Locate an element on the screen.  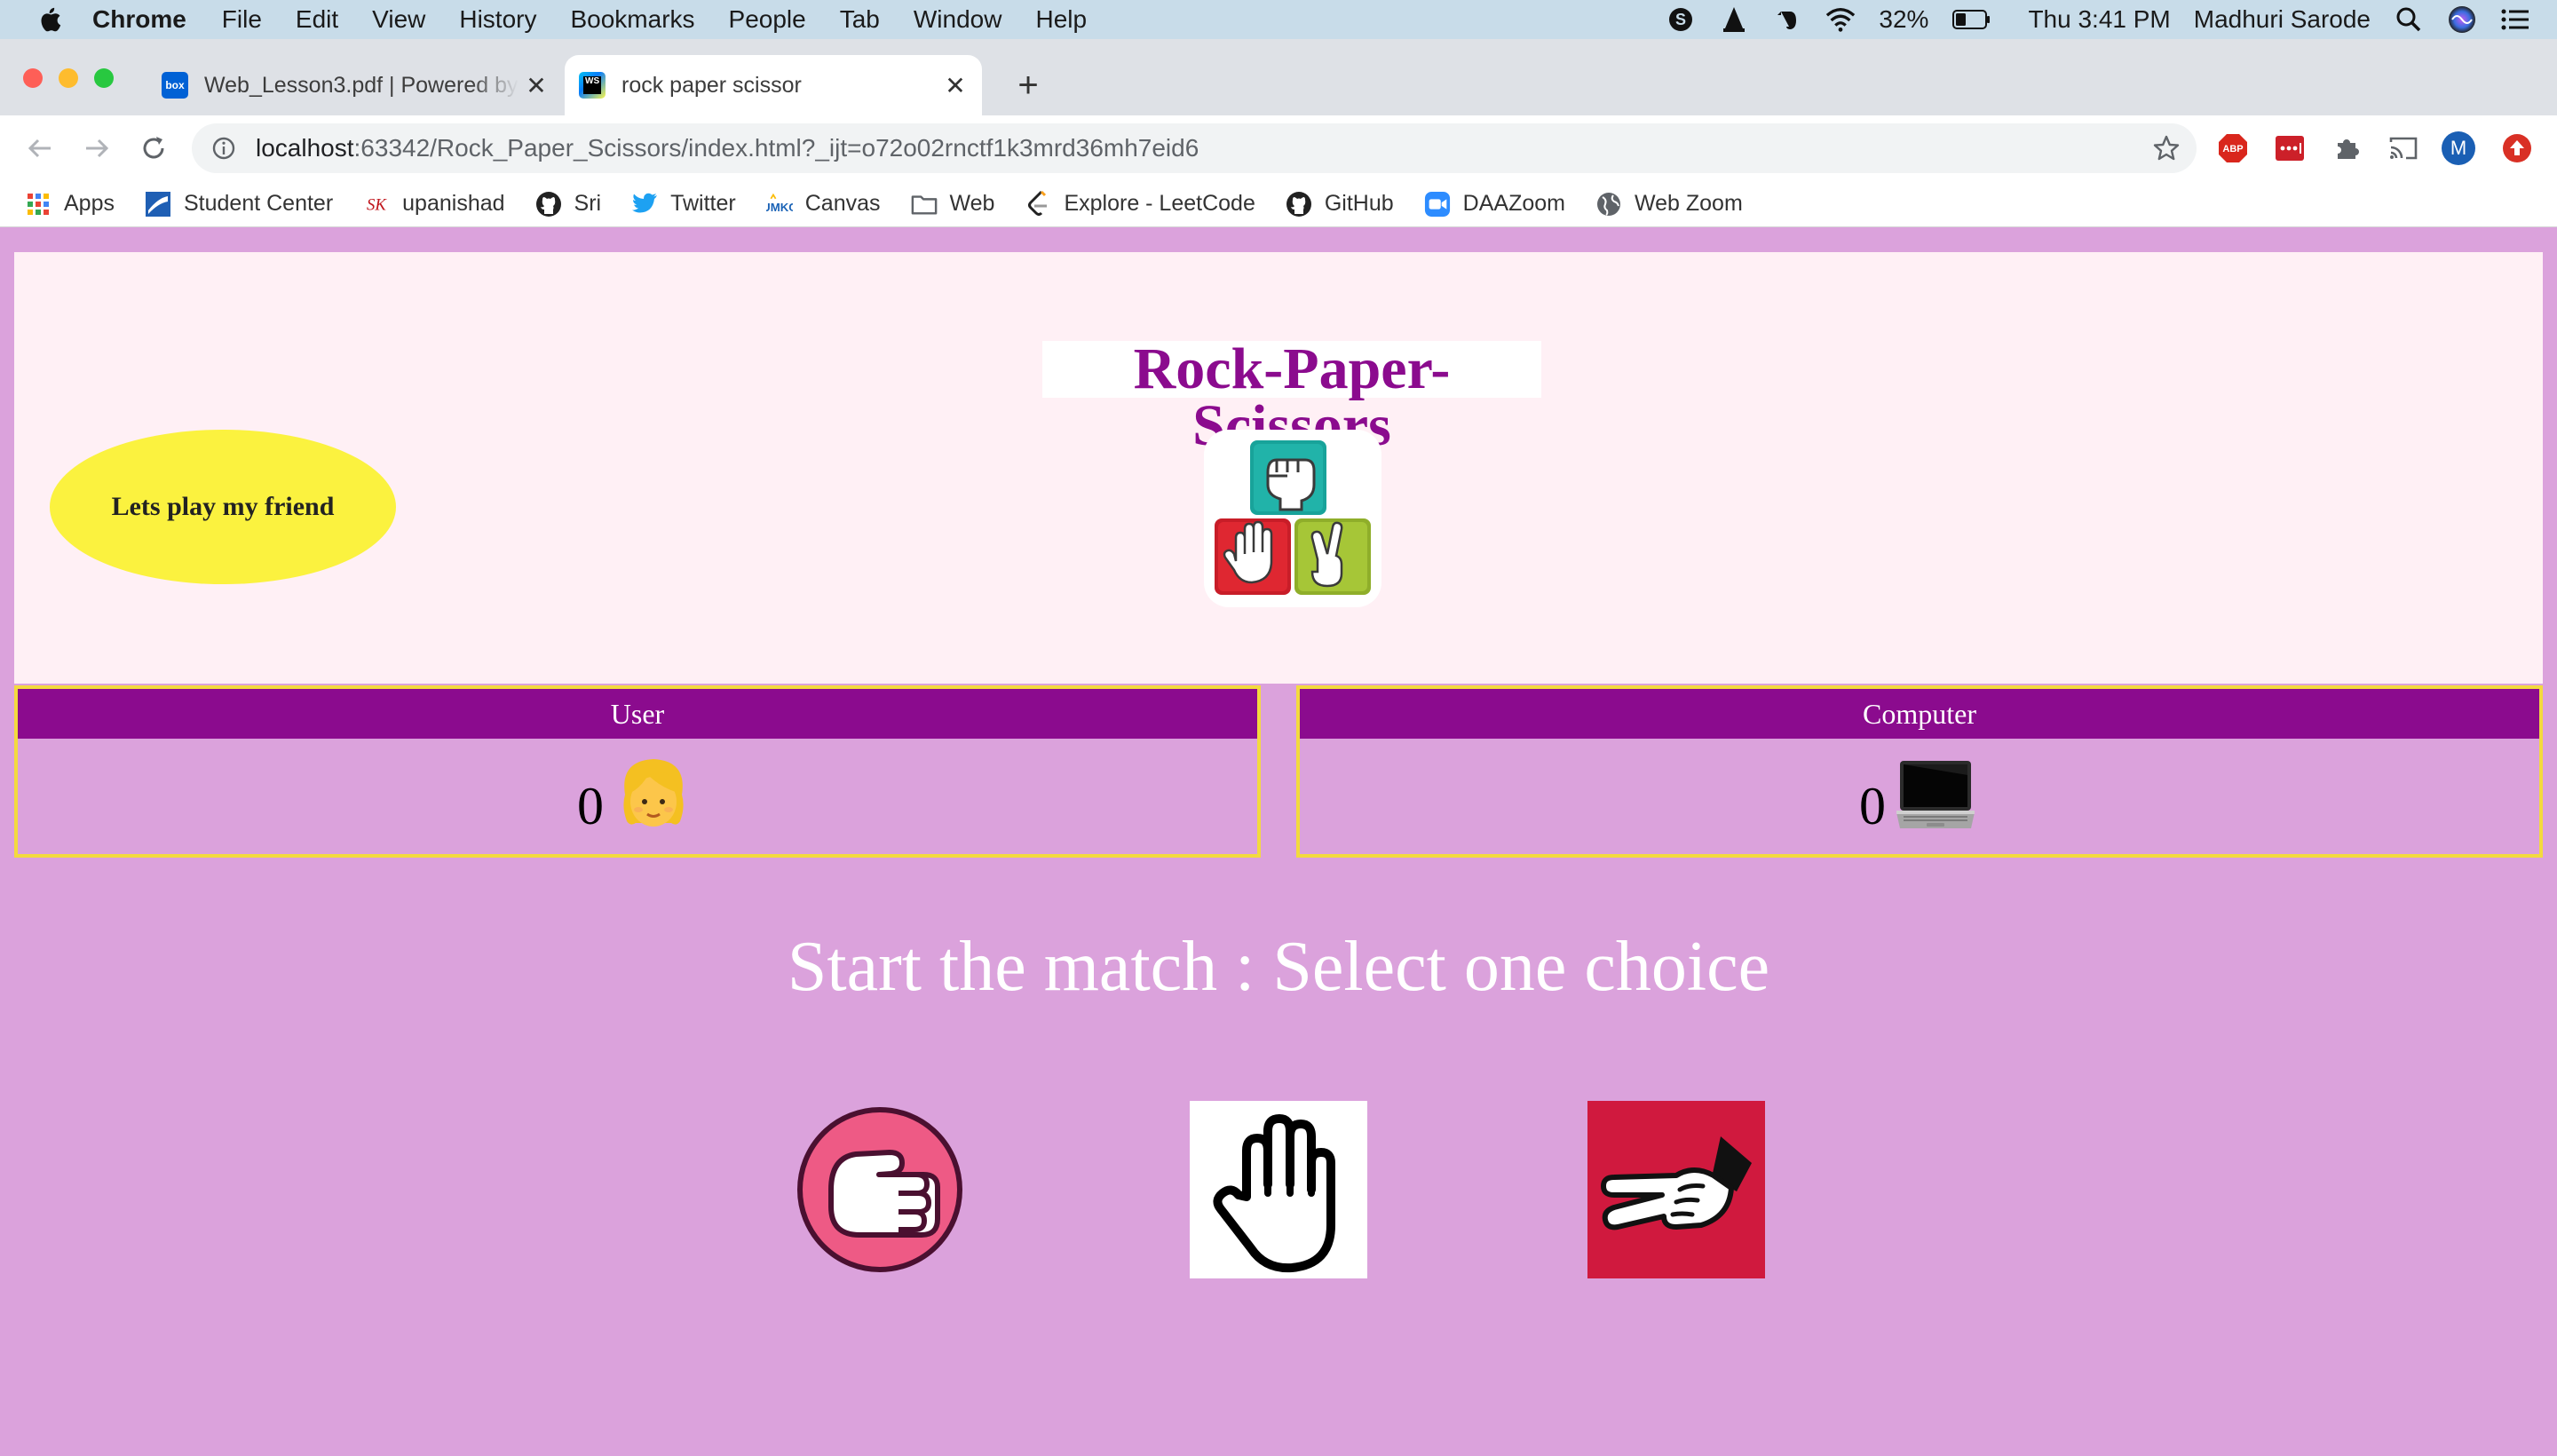
user-name: Madhuri Sarode is located at coordinates (2282, 19).